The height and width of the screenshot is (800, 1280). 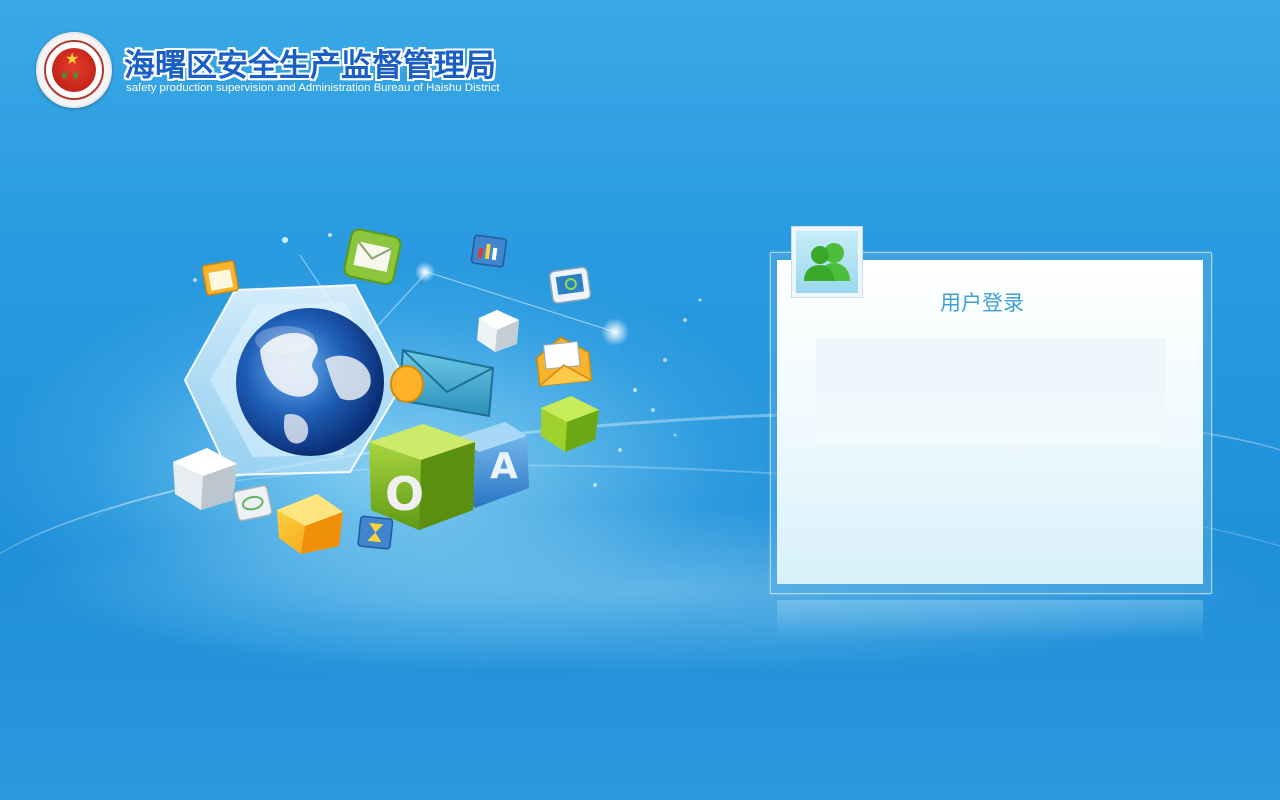 I want to click on hourglass-icon, so click(x=375, y=532).